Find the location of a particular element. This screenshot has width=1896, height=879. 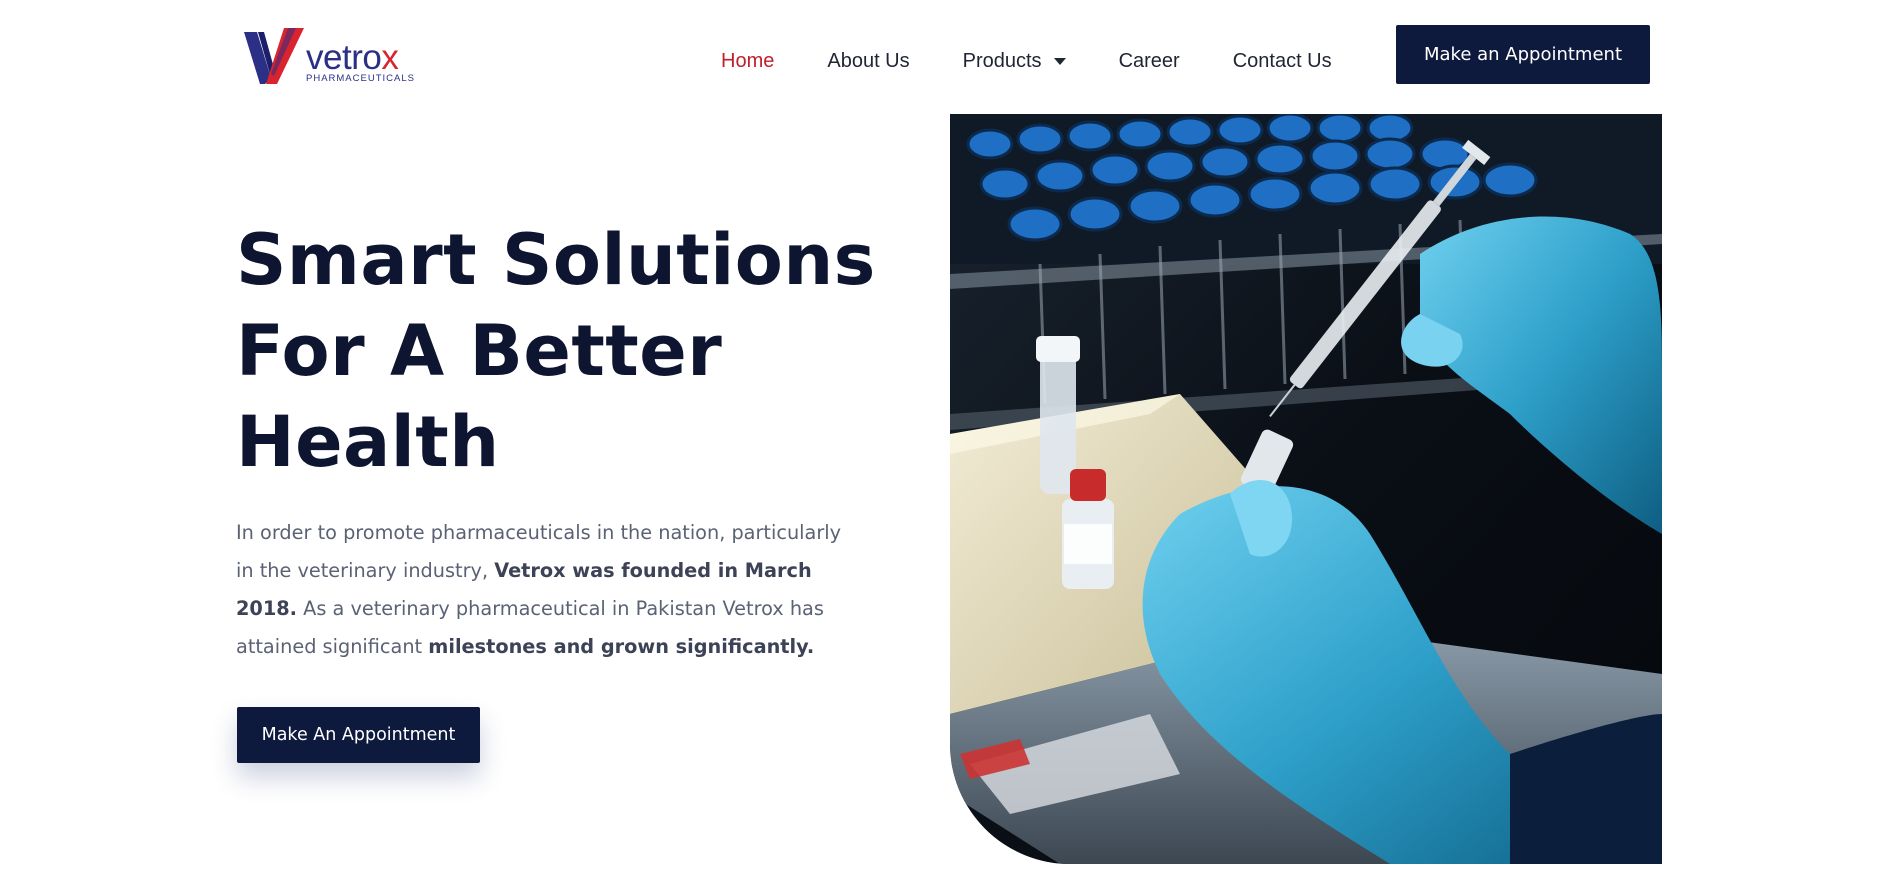

nav-item-products: Products is located at coordinates (1014, 61).